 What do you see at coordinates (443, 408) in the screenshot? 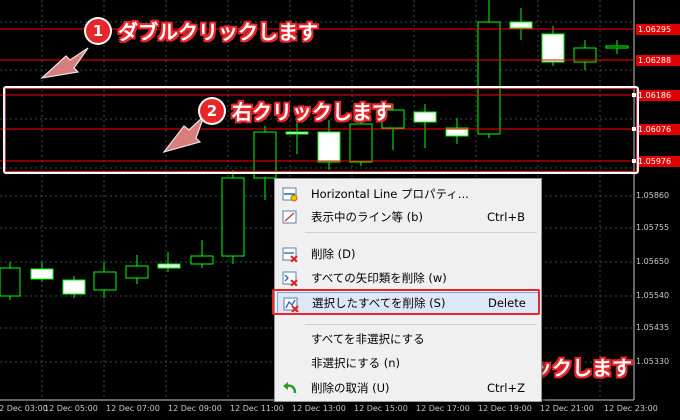
I see `time-tick: 12 Dec 17:00` at bounding box center [443, 408].